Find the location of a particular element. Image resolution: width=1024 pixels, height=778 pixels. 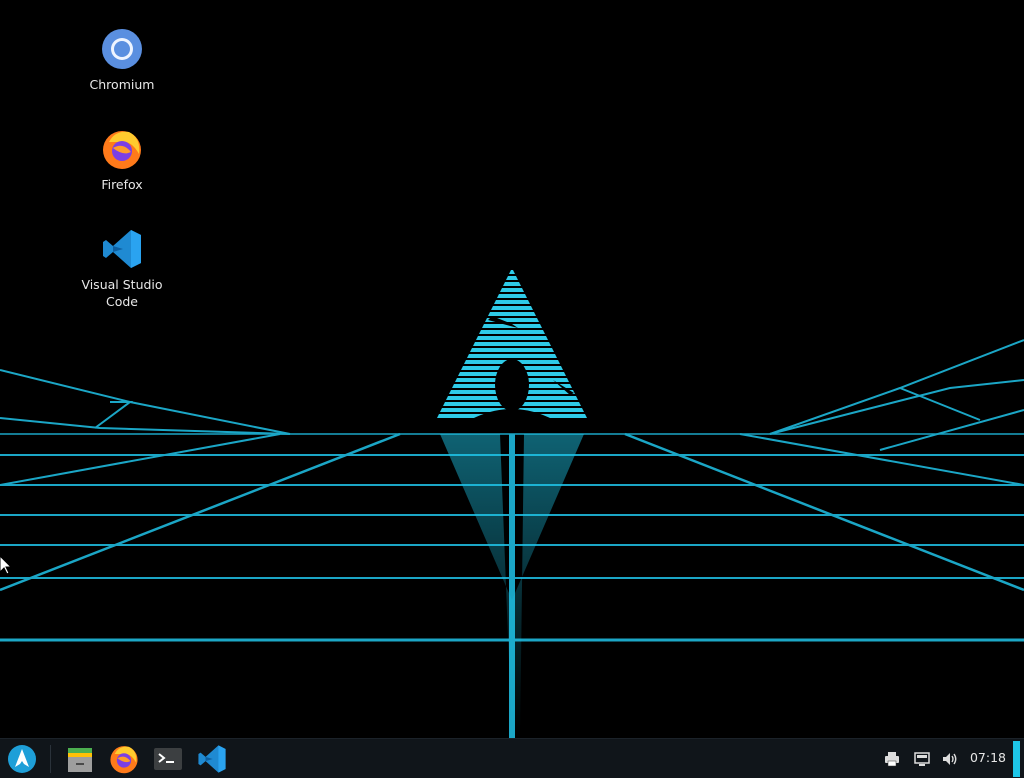

desktop-icon-label: Visual Studio Code is located at coordinates (122, 293).